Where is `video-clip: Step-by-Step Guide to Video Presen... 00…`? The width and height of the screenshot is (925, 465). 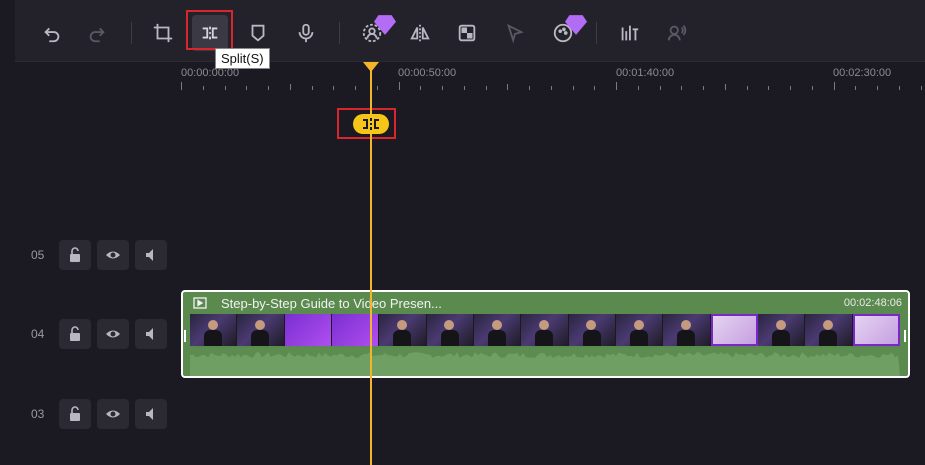 video-clip: Step-by-Step Guide to Video Presen... 00… is located at coordinates (545, 334).